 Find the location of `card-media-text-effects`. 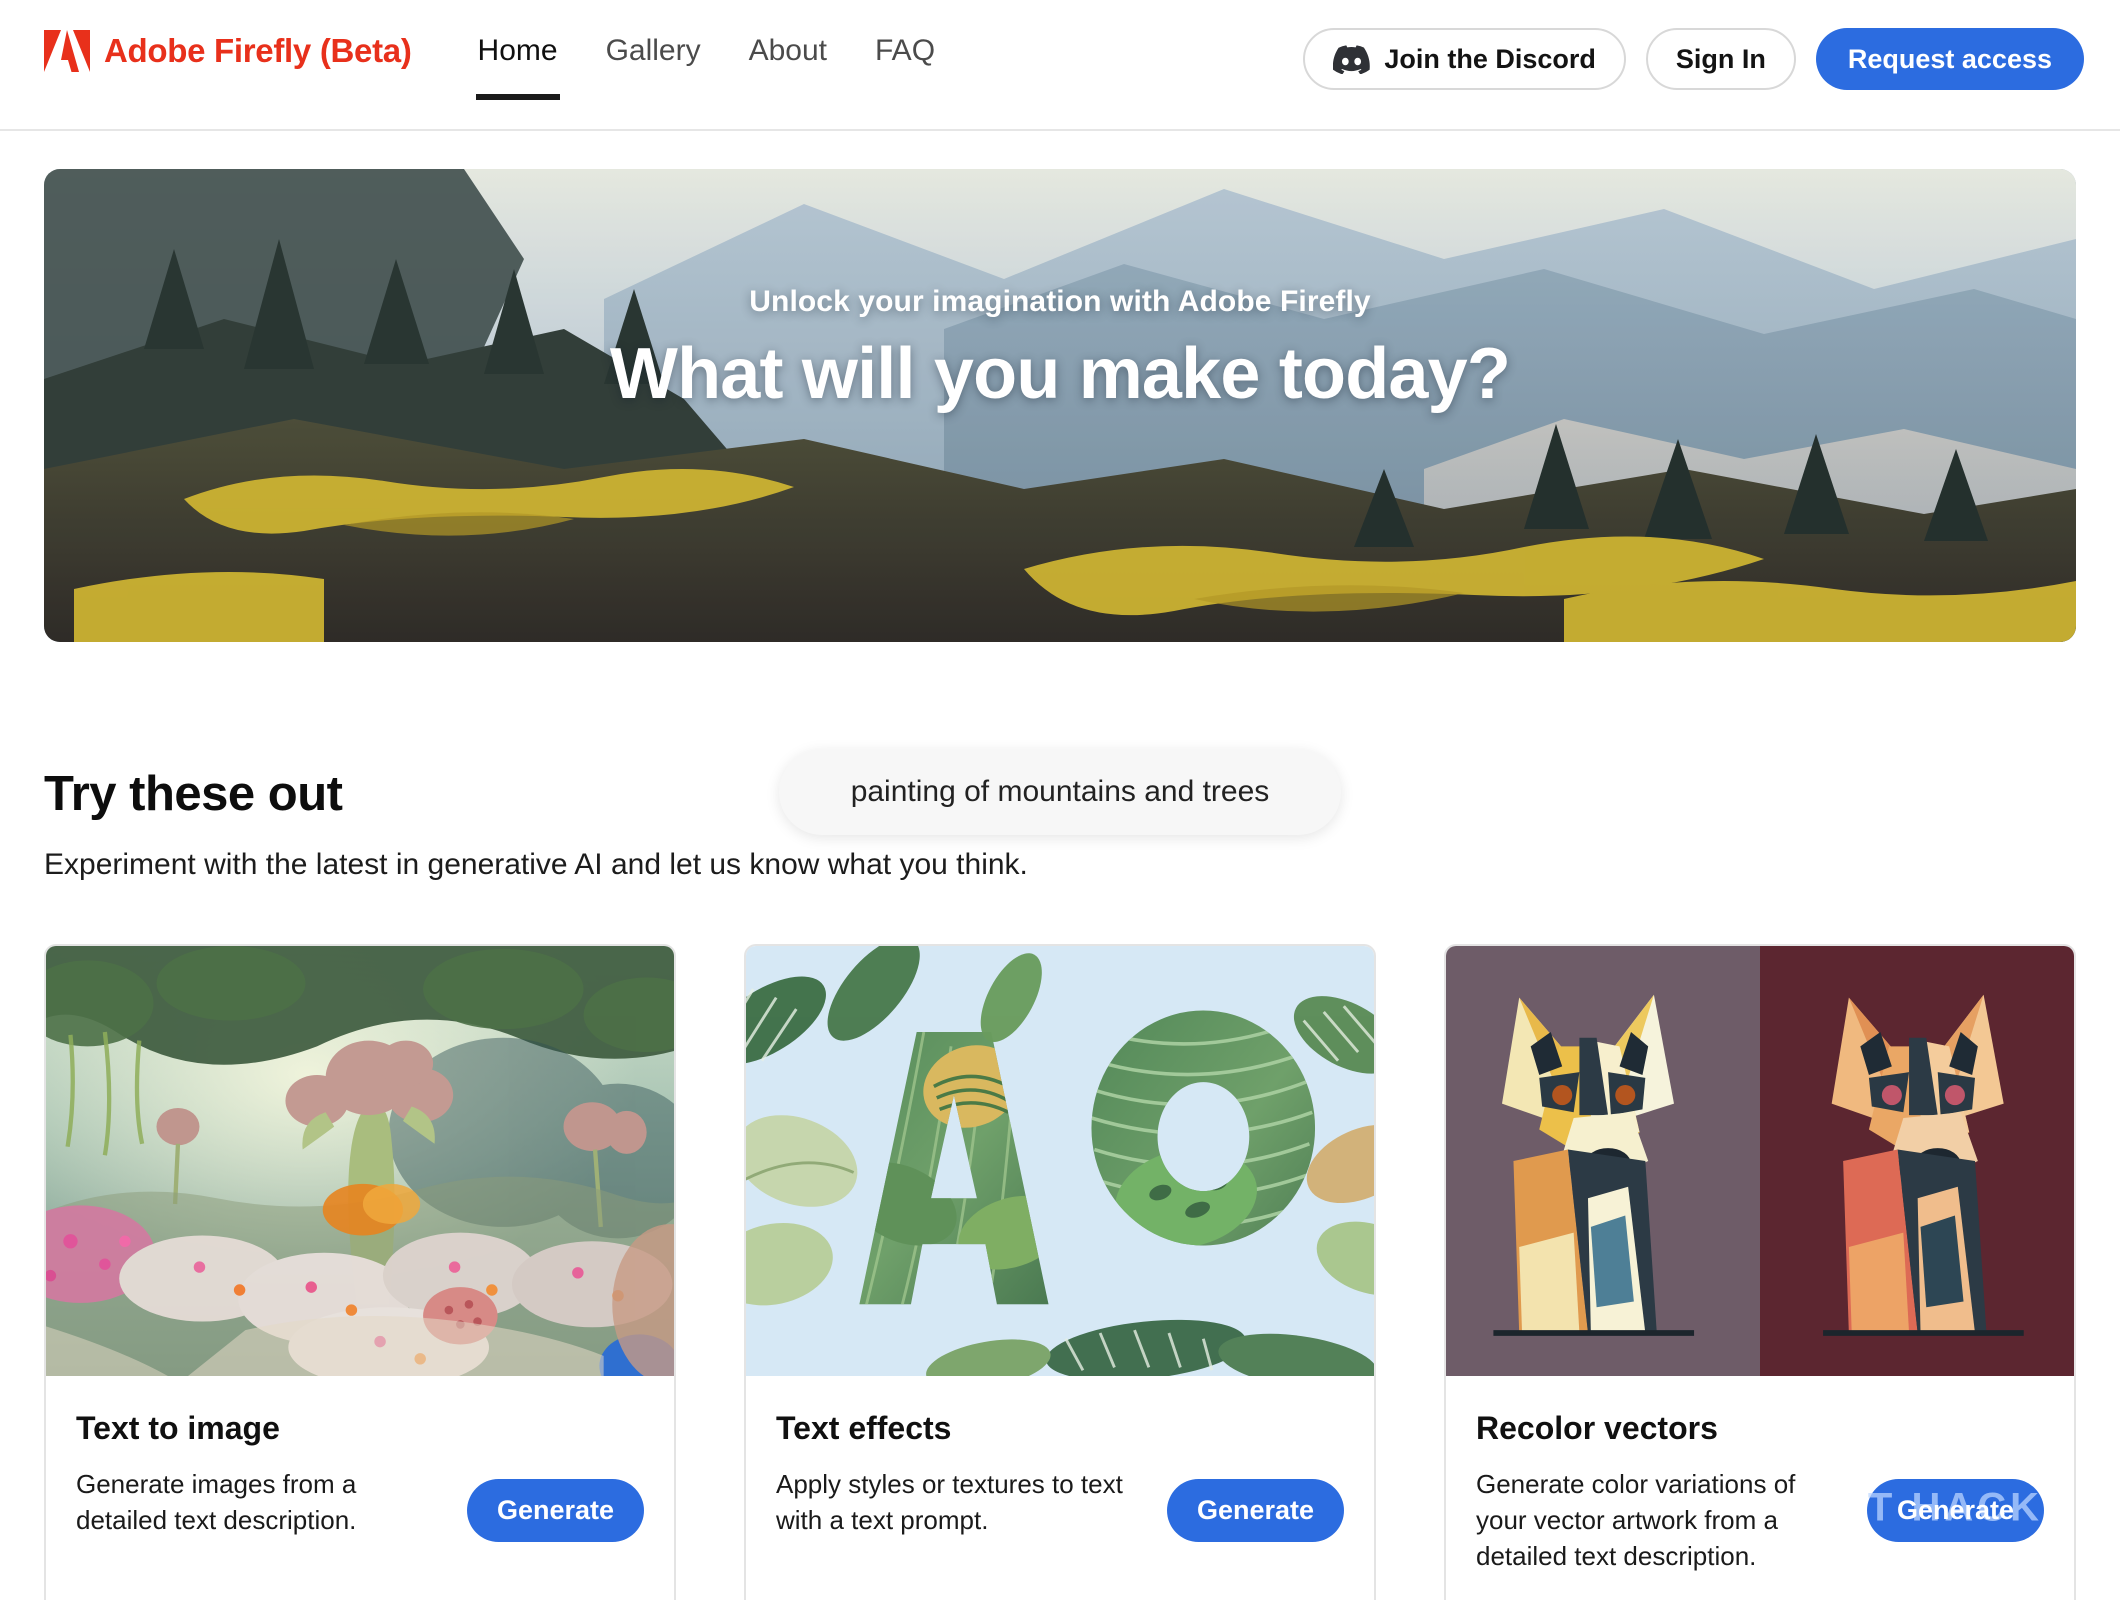

card-media-text-effects is located at coordinates (1060, 1161).